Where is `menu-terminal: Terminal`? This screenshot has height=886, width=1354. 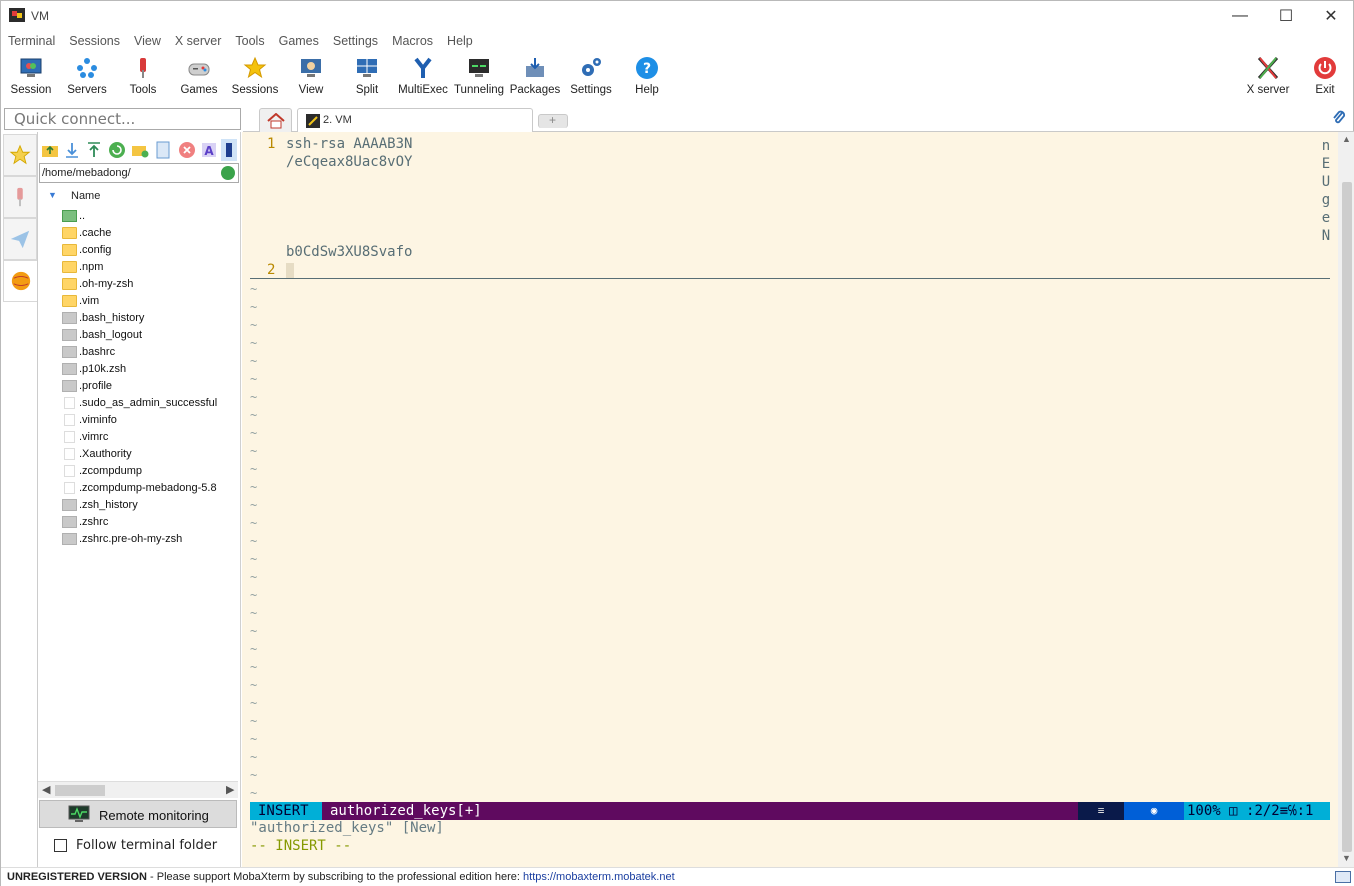 menu-terminal: Terminal is located at coordinates (31, 42).